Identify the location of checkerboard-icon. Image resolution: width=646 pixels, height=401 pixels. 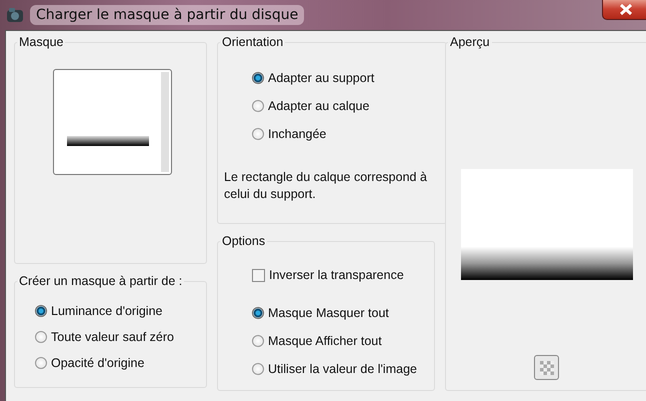
(547, 367).